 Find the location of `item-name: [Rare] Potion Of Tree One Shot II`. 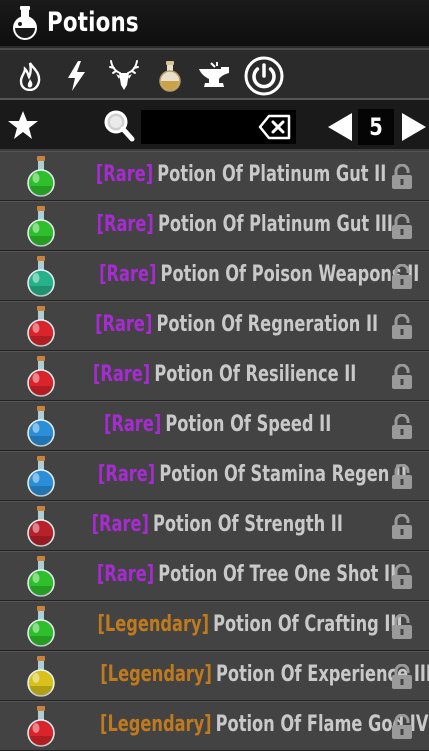

item-name: [Rare] Potion Of Tree One Shot II is located at coordinates (230, 576).